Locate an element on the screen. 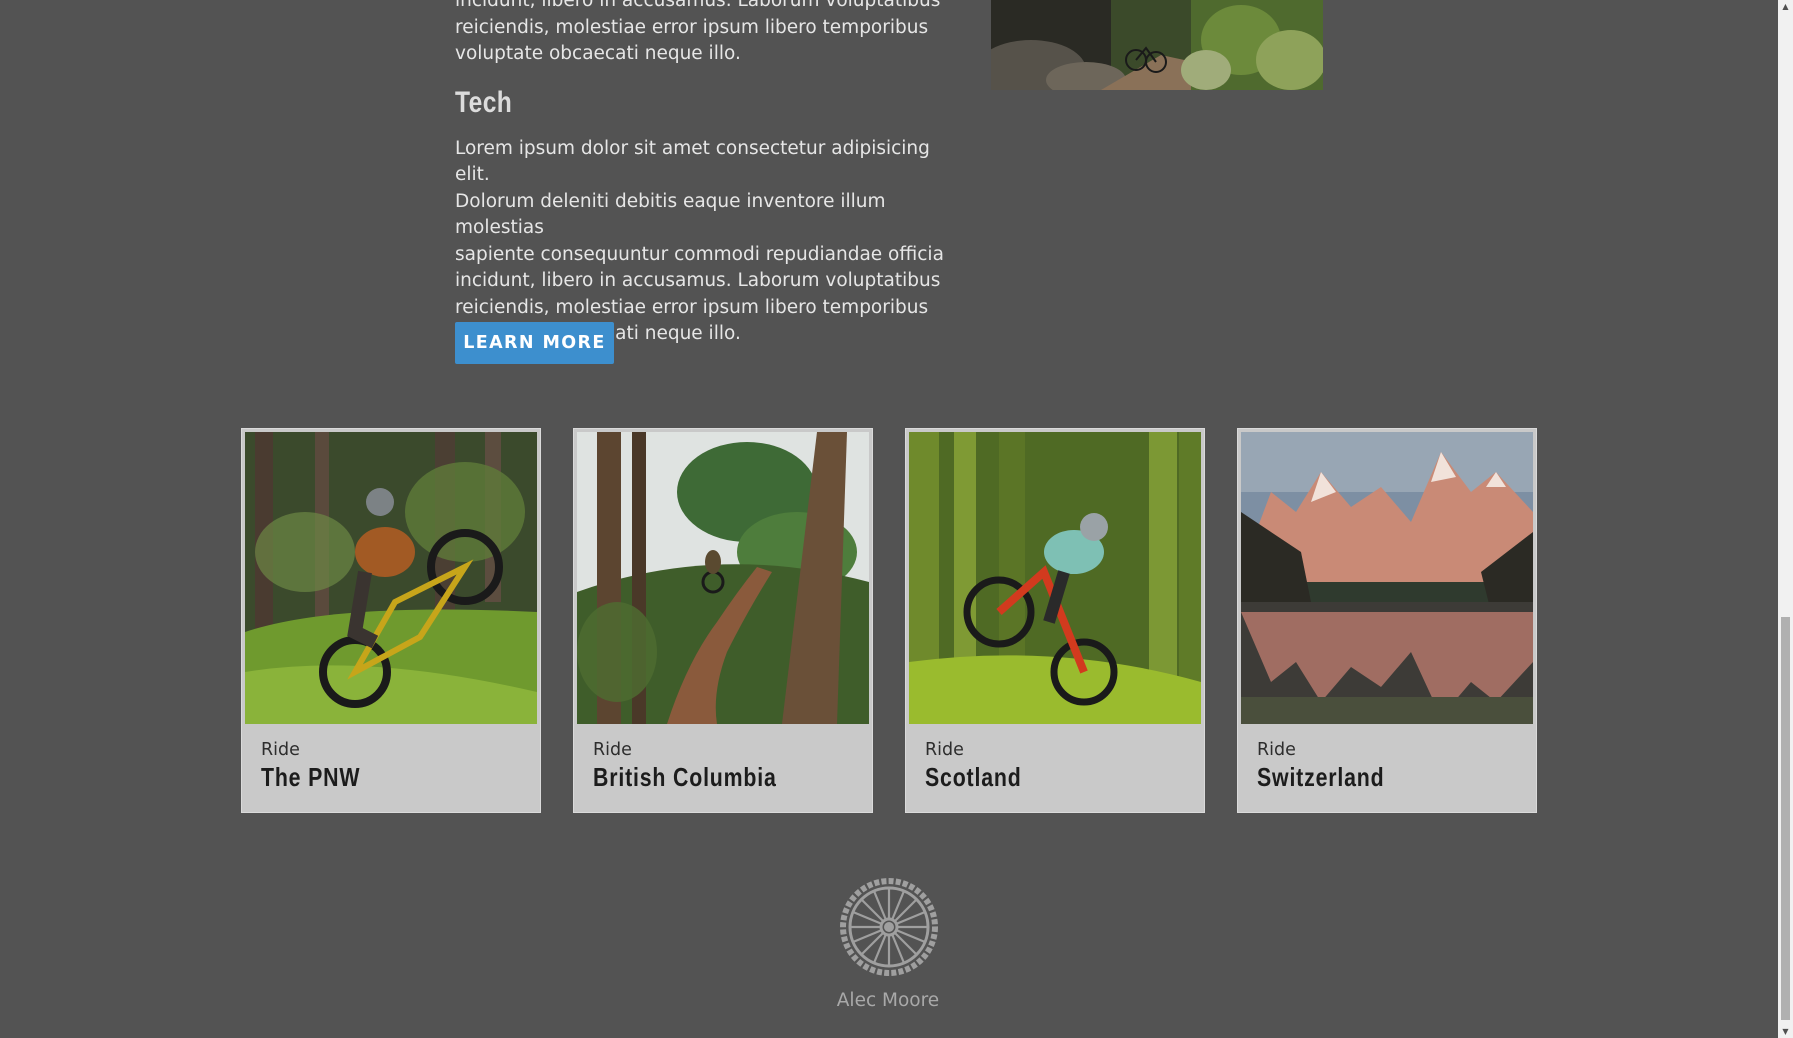 Image resolution: width=1793 pixels, height=1038 pixels. card-photo-pnw is located at coordinates (391, 578).